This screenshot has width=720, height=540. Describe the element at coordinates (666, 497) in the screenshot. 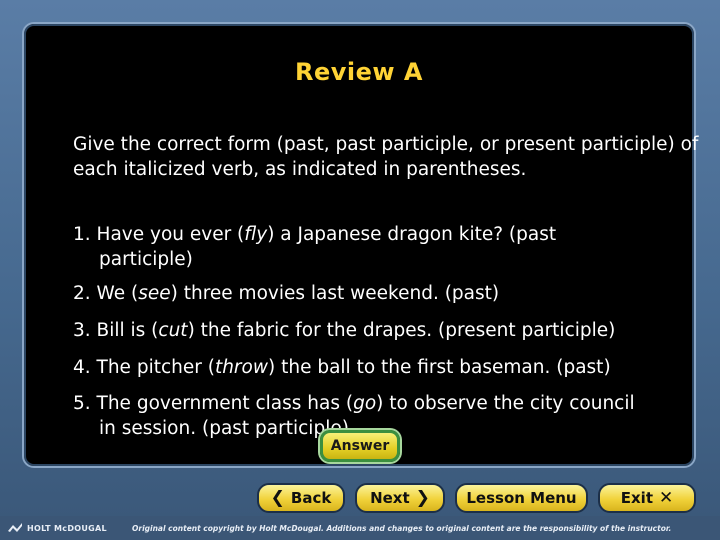

I see `close-icon: ✕` at that location.